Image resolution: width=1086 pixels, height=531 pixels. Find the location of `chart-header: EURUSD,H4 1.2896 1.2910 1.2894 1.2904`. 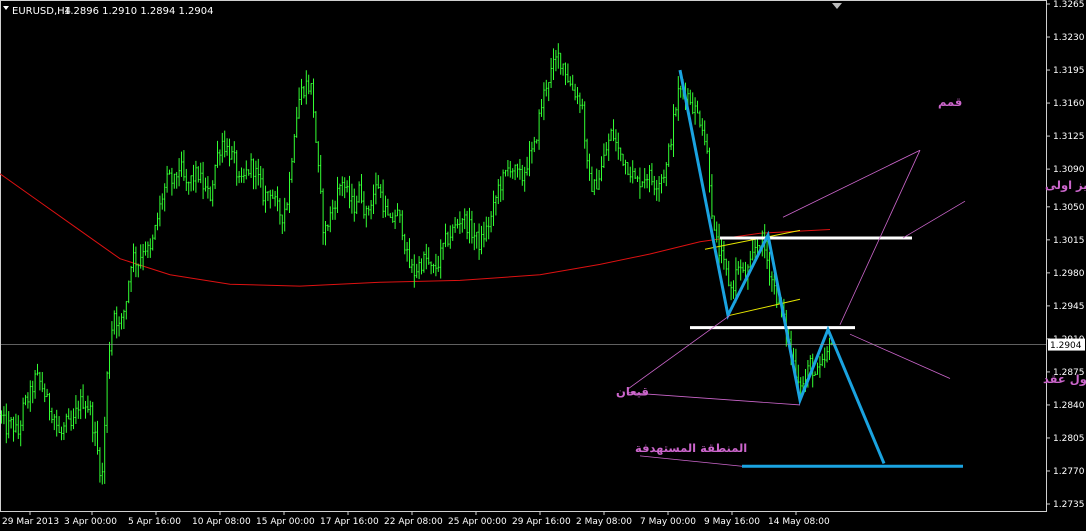

chart-header: EURUSD,H4 1.2896 1.2910 1.2894 1.2904 is located at coordinates (108, 11).